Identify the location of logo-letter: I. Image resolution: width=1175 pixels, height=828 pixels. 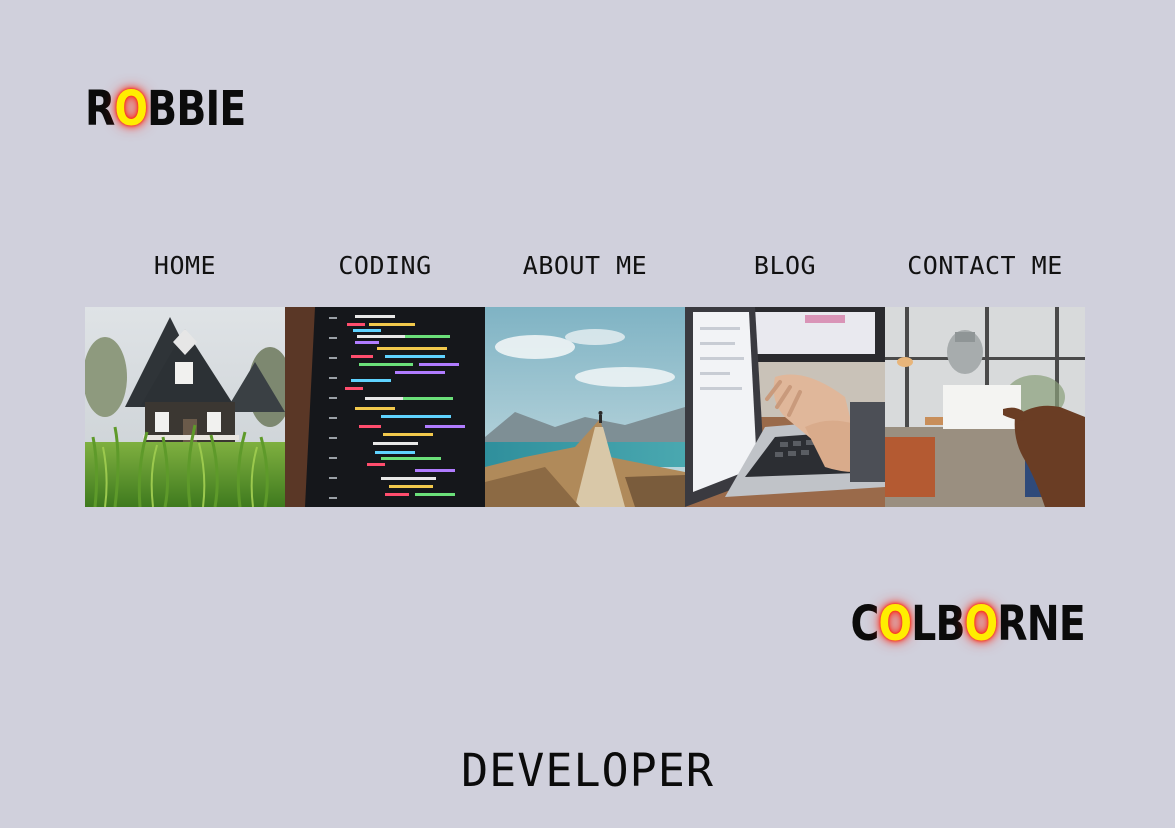
(213, 109).